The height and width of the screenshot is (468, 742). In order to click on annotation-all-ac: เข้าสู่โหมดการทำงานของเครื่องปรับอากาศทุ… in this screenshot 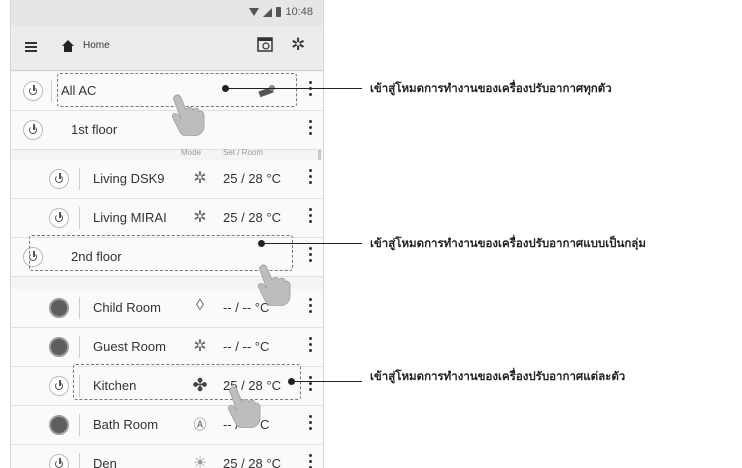, I will do `click(491, 89)`.